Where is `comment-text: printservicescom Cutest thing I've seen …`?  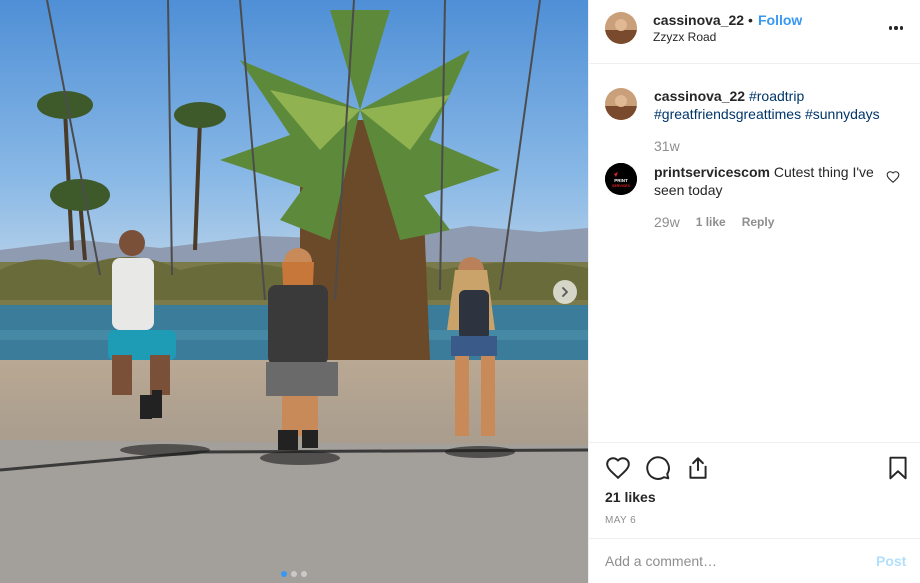 comment-text: printservicescom Cutest thing I've seen … is located at coordinates (769, 181).